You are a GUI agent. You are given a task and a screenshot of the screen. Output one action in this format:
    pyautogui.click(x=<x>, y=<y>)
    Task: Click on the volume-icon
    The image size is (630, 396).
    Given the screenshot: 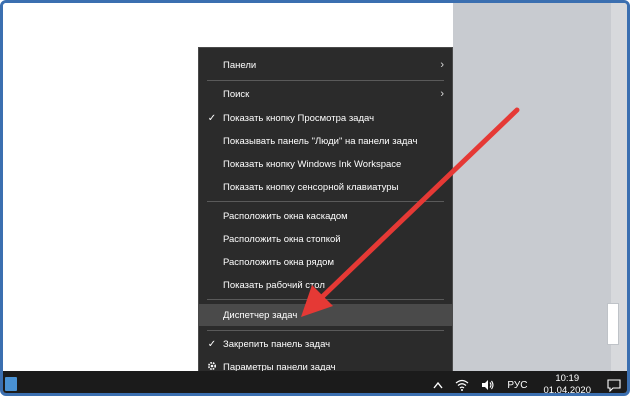 What is the action you would take?
    pyautogui.click(x=488, y=382)
    